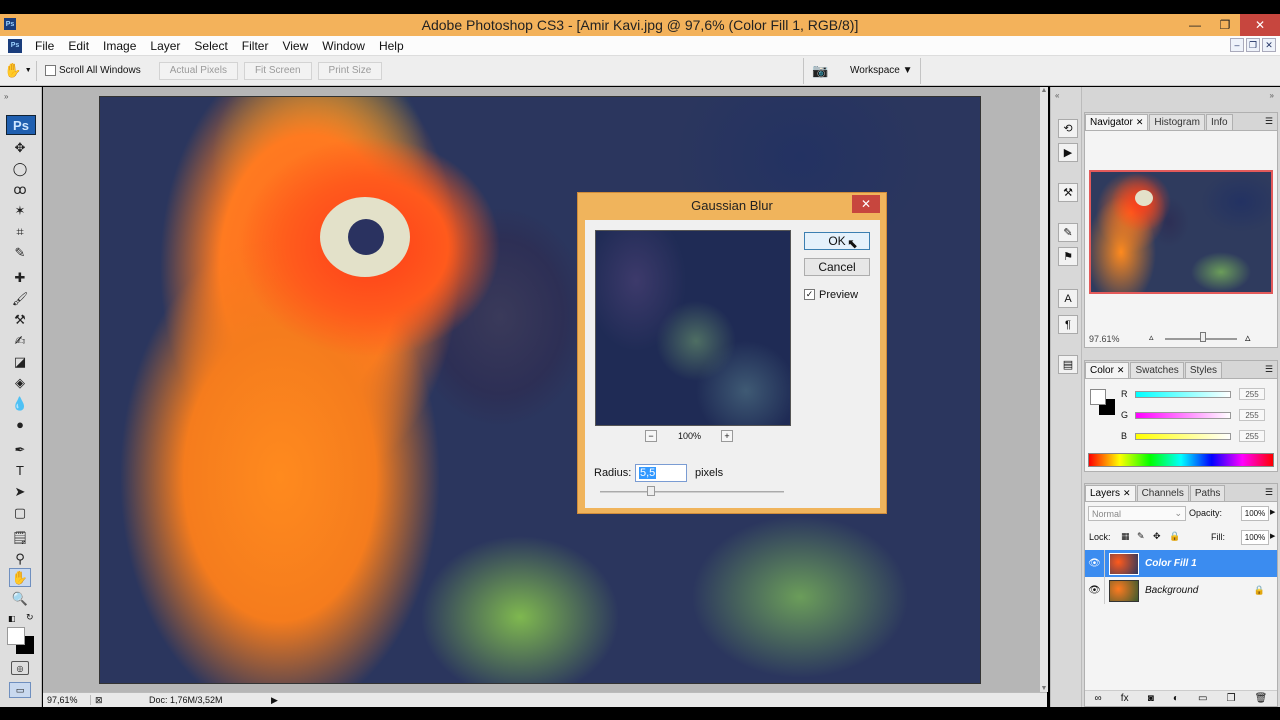  I want to click on blur-preview, so click(693, 328).